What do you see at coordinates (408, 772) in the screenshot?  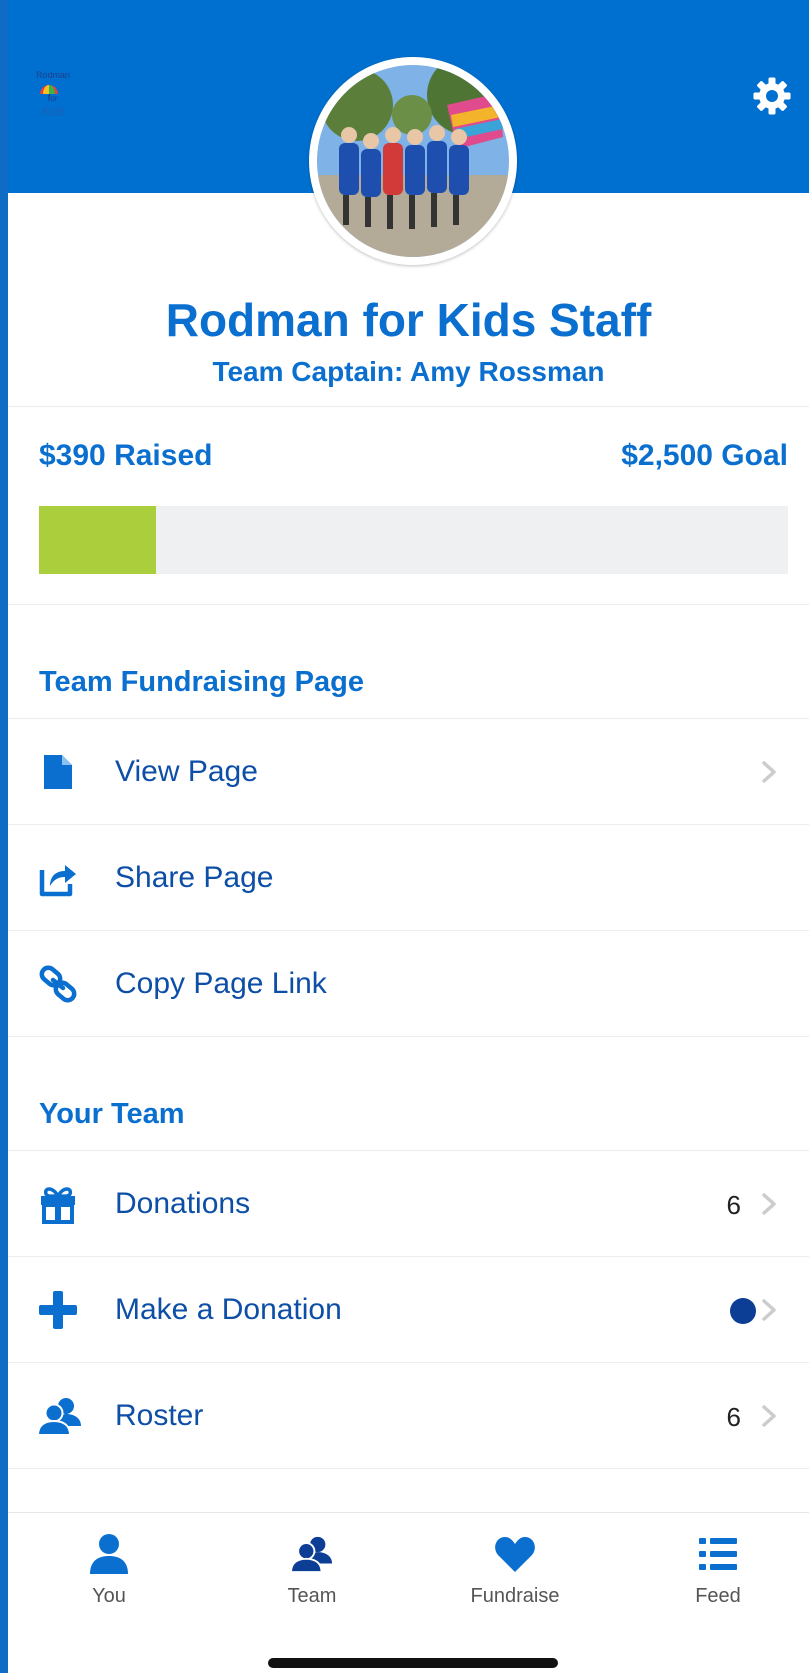 I see `view-page-row: View Page` at bounding box center [408, 772].